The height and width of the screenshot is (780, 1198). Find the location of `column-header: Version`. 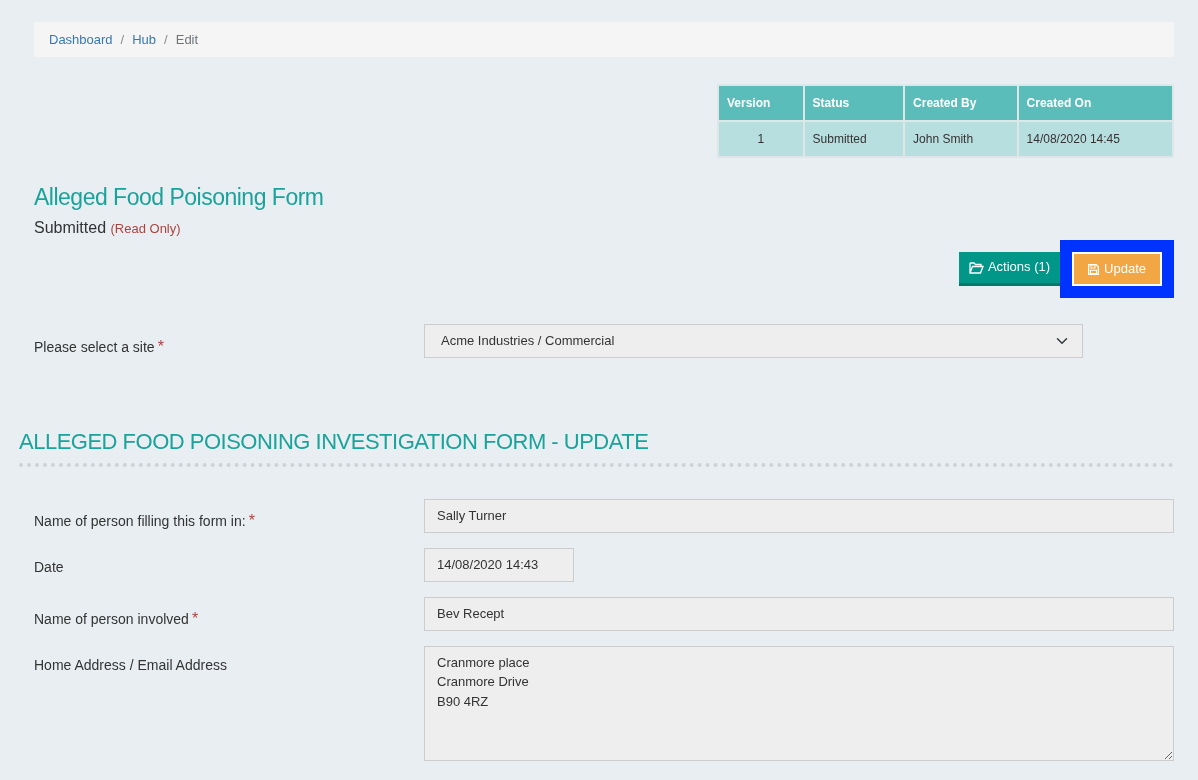

column-header: Version is located at coordinates (761, 103).